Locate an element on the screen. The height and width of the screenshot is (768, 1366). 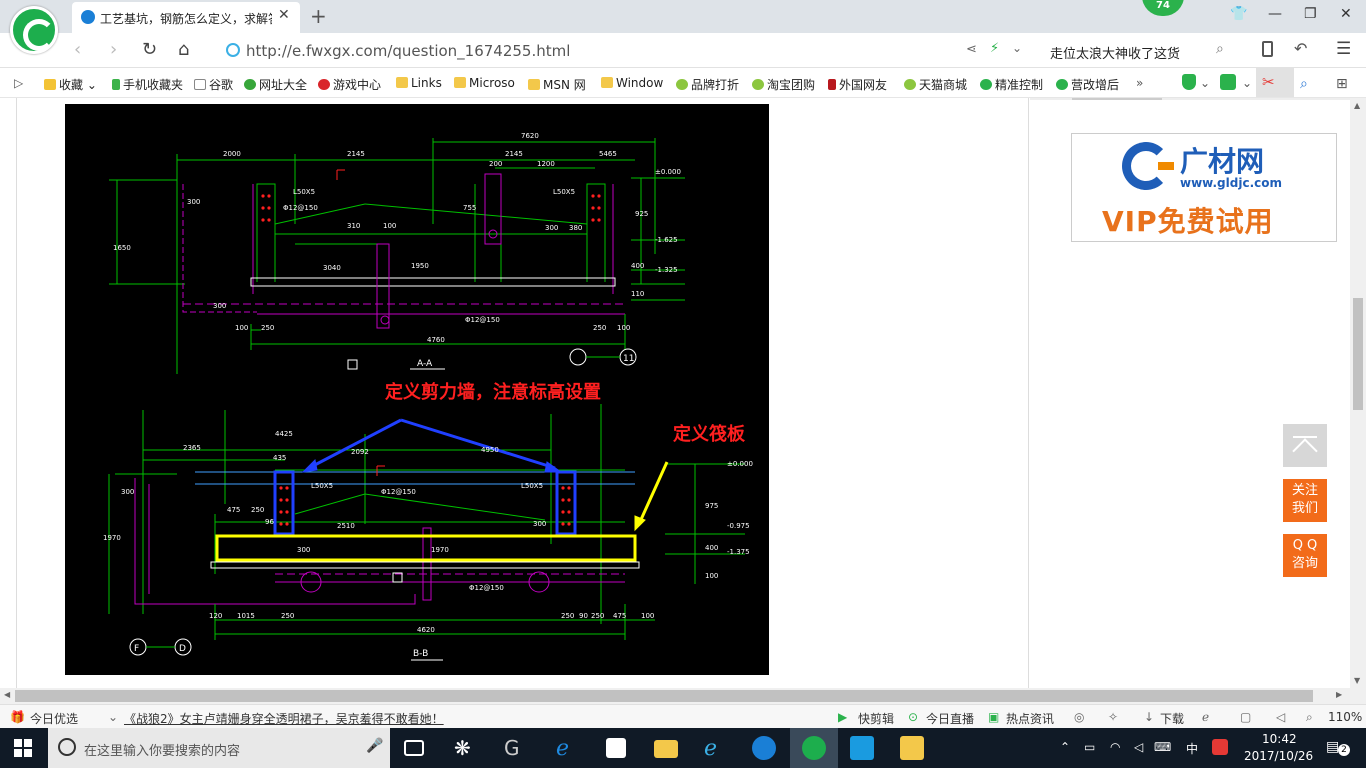
search-input: 走位太浪大神收了这货 is located at coordinates (1115, 52).